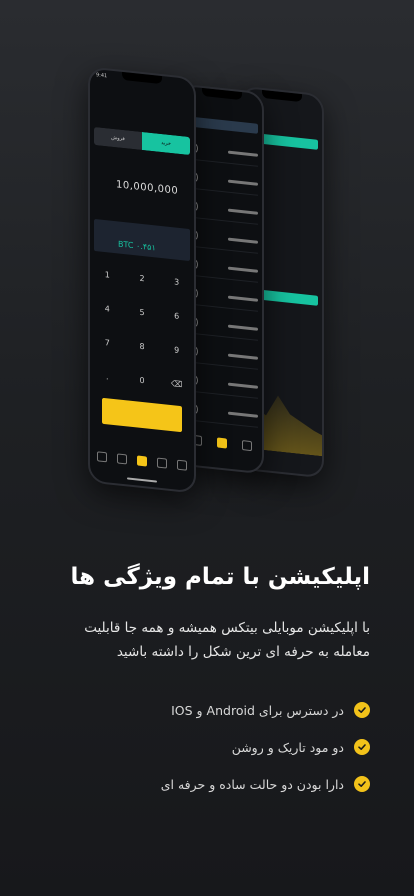 The width and height of the screenshot is (414, 896). I want to click on feature-item: دارا بودن دو حالت ساده و حرفه ای, so click(207, 784).